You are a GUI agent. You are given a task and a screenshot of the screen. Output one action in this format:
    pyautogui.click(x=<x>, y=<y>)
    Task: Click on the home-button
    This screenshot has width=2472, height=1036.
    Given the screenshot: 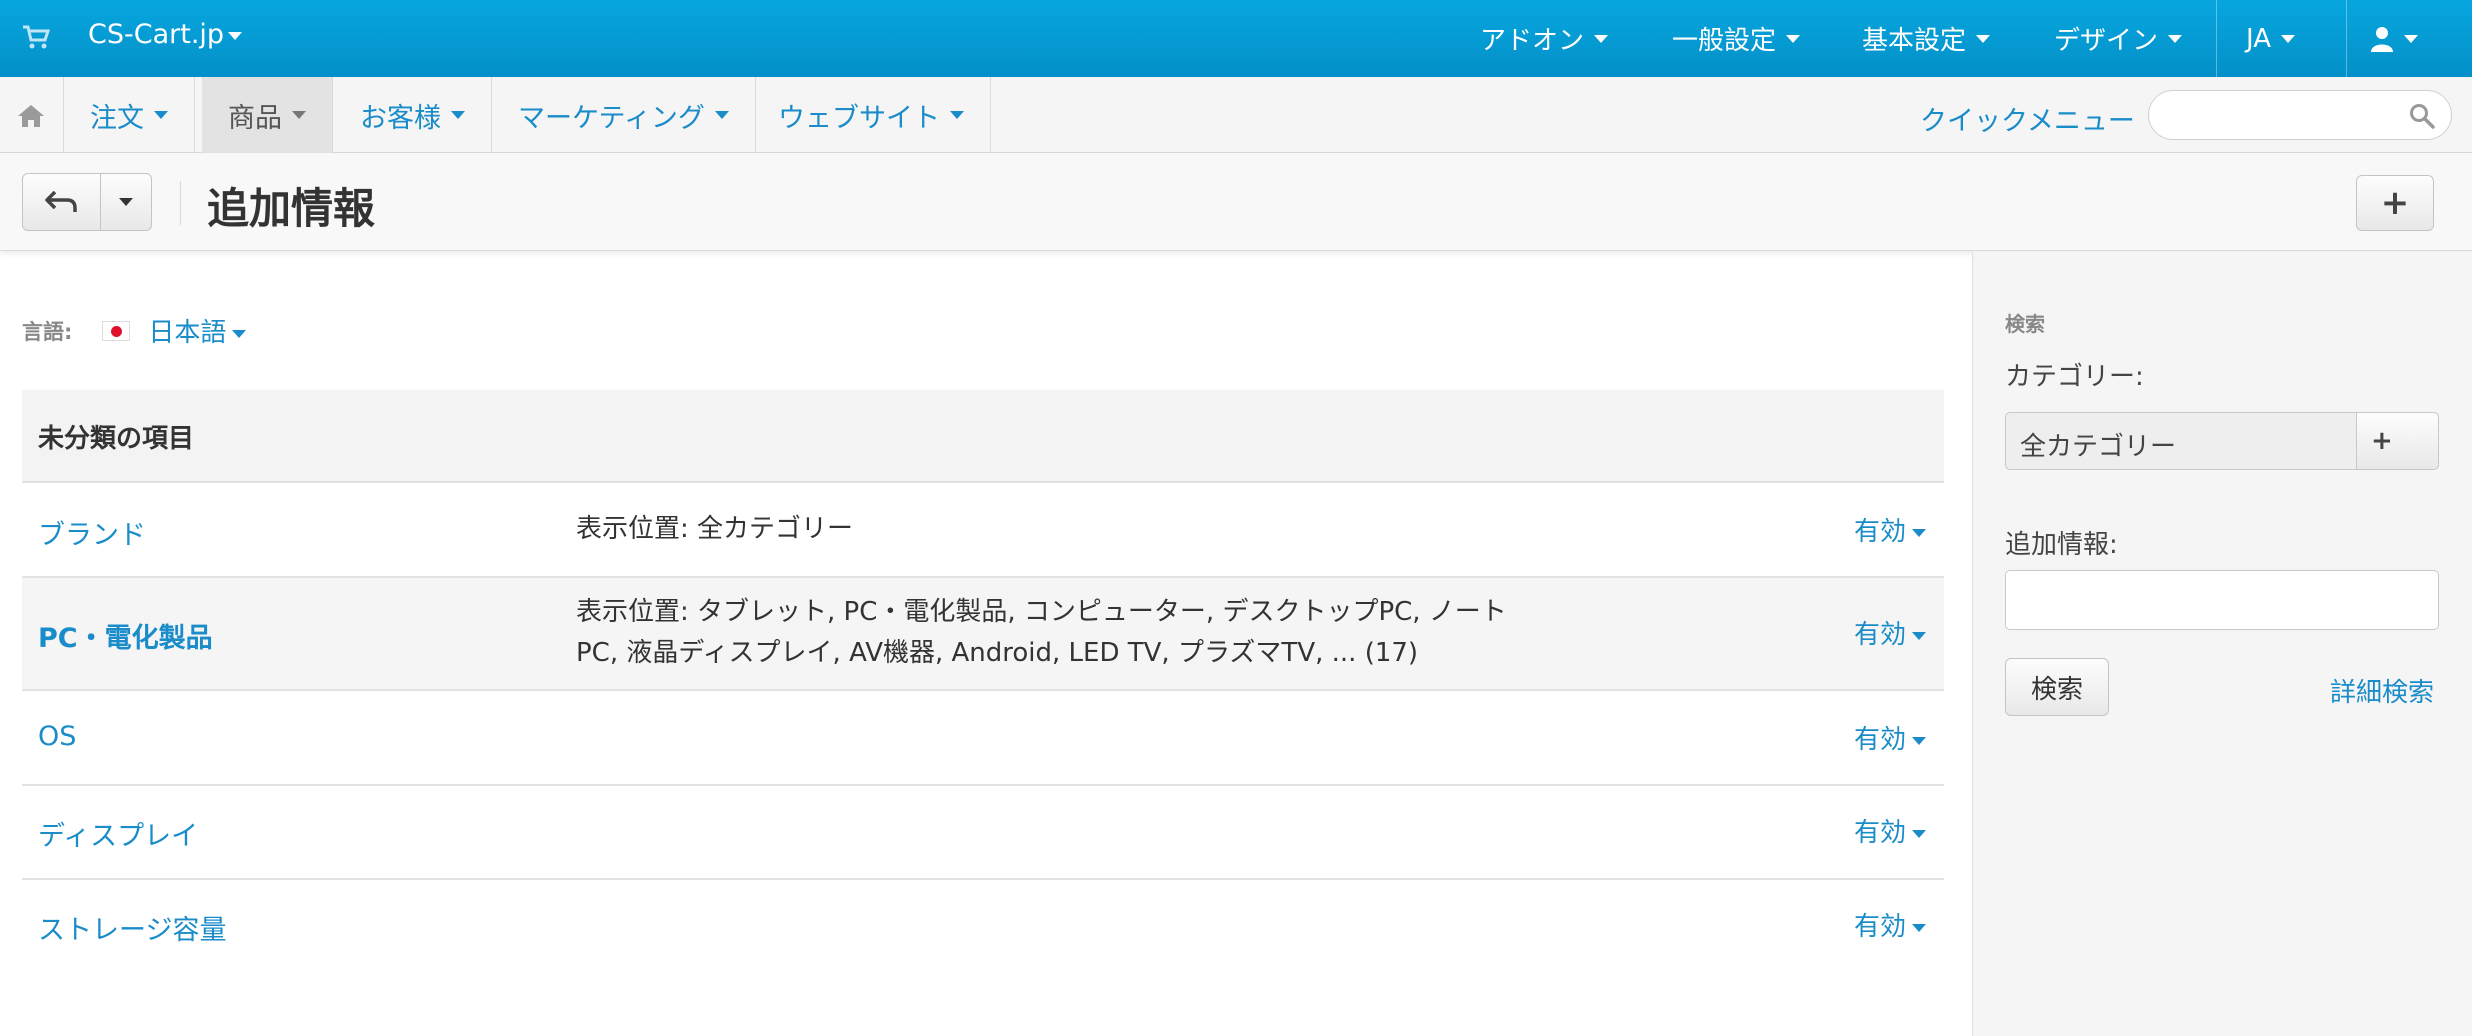 What is the action you would take?
    pyautogui.click(x=32, y=115)
    